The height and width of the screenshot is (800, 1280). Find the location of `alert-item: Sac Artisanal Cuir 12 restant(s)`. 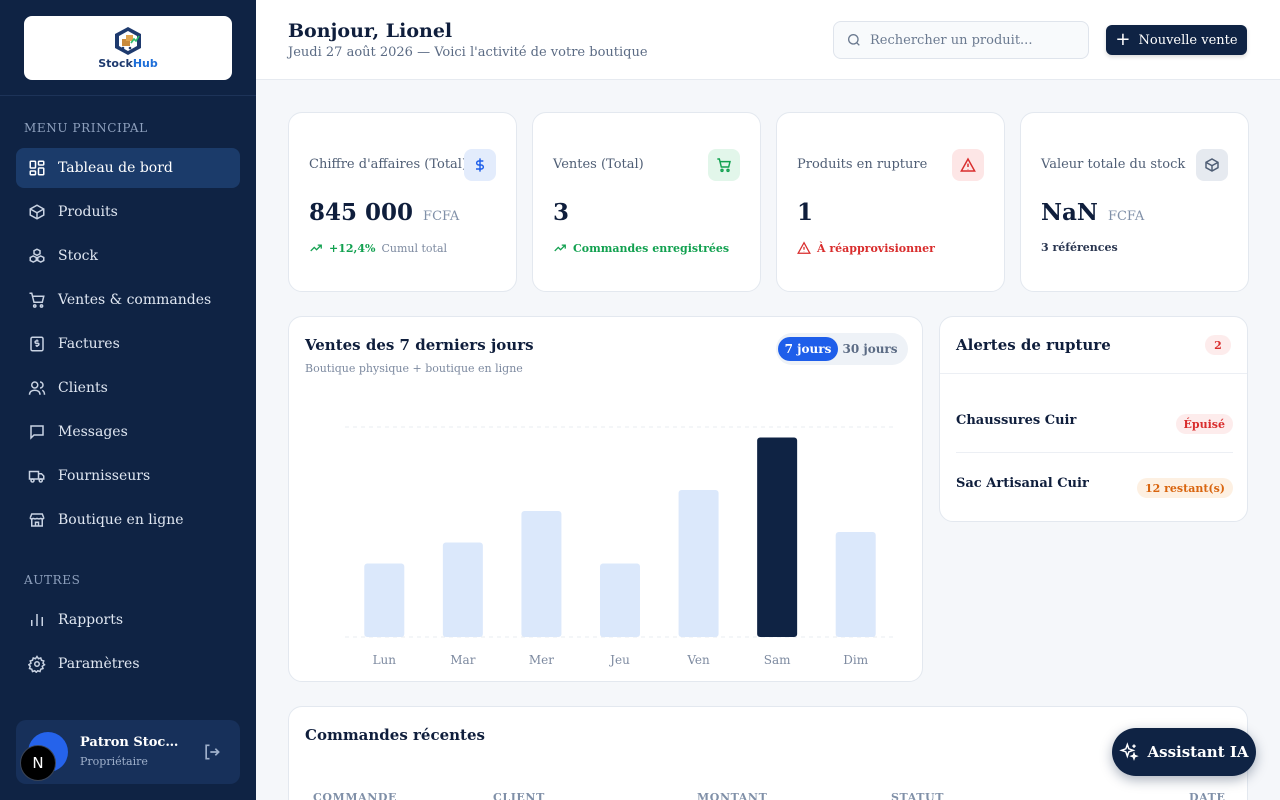

alert-item: Sac Artisanal Cuir 12 restant(s) is located at coordinates (1094, 485).